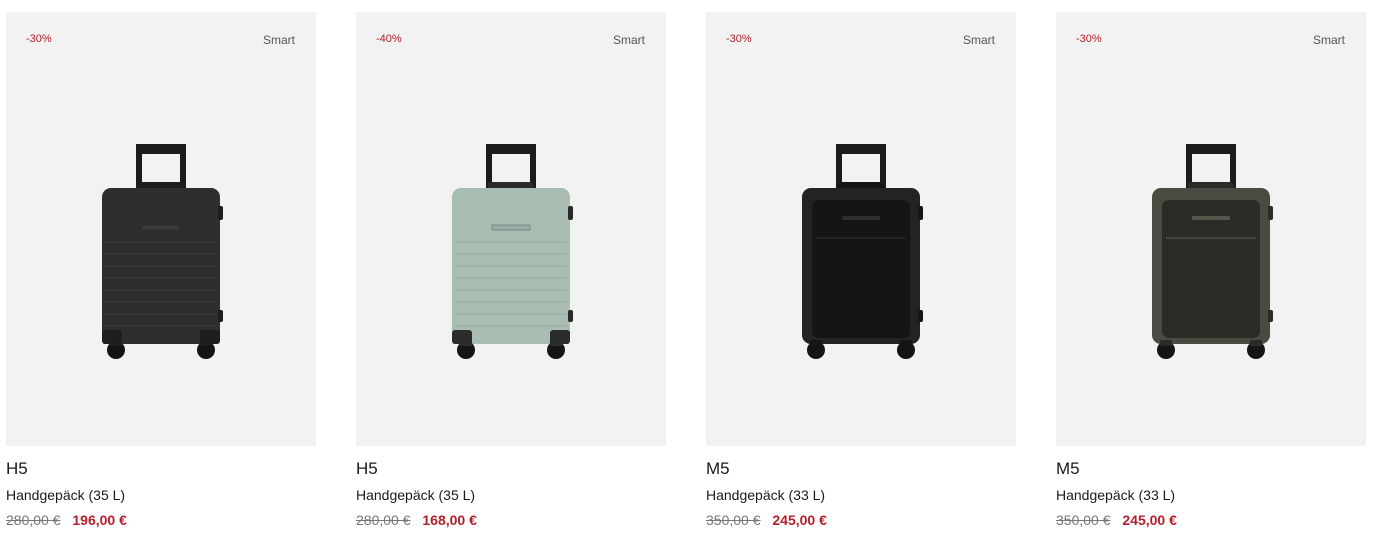 This screenshot has width=1379, height=544. I want to click on price-row: 280,00 € 168,00 €, so click(511, 520).